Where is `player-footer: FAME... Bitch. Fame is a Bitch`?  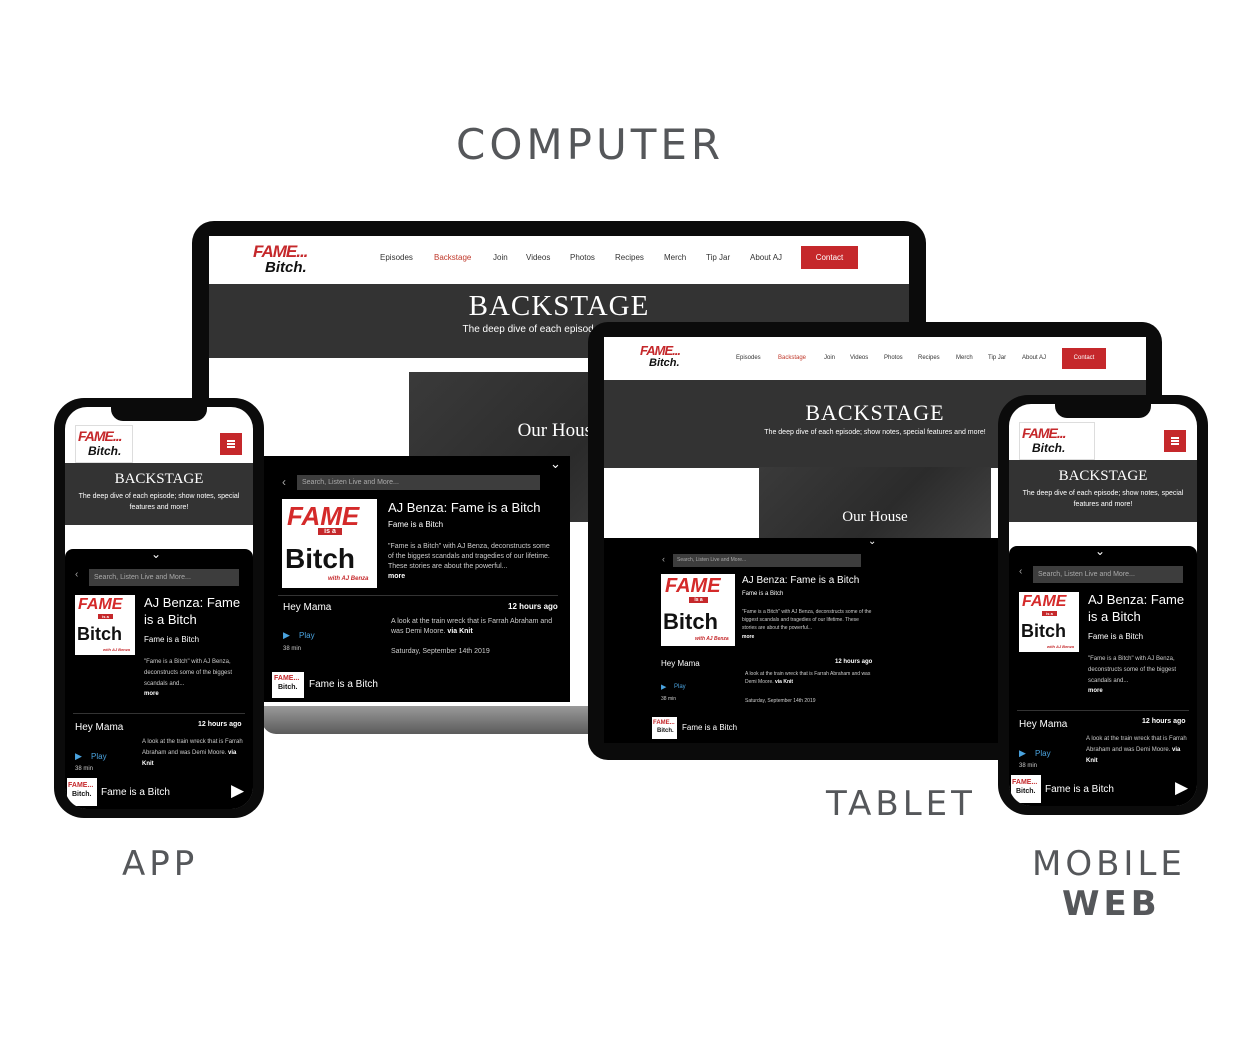 player-footer: FAME... Bitch. Fame is a Bitch is located at coordinates (764, 729).